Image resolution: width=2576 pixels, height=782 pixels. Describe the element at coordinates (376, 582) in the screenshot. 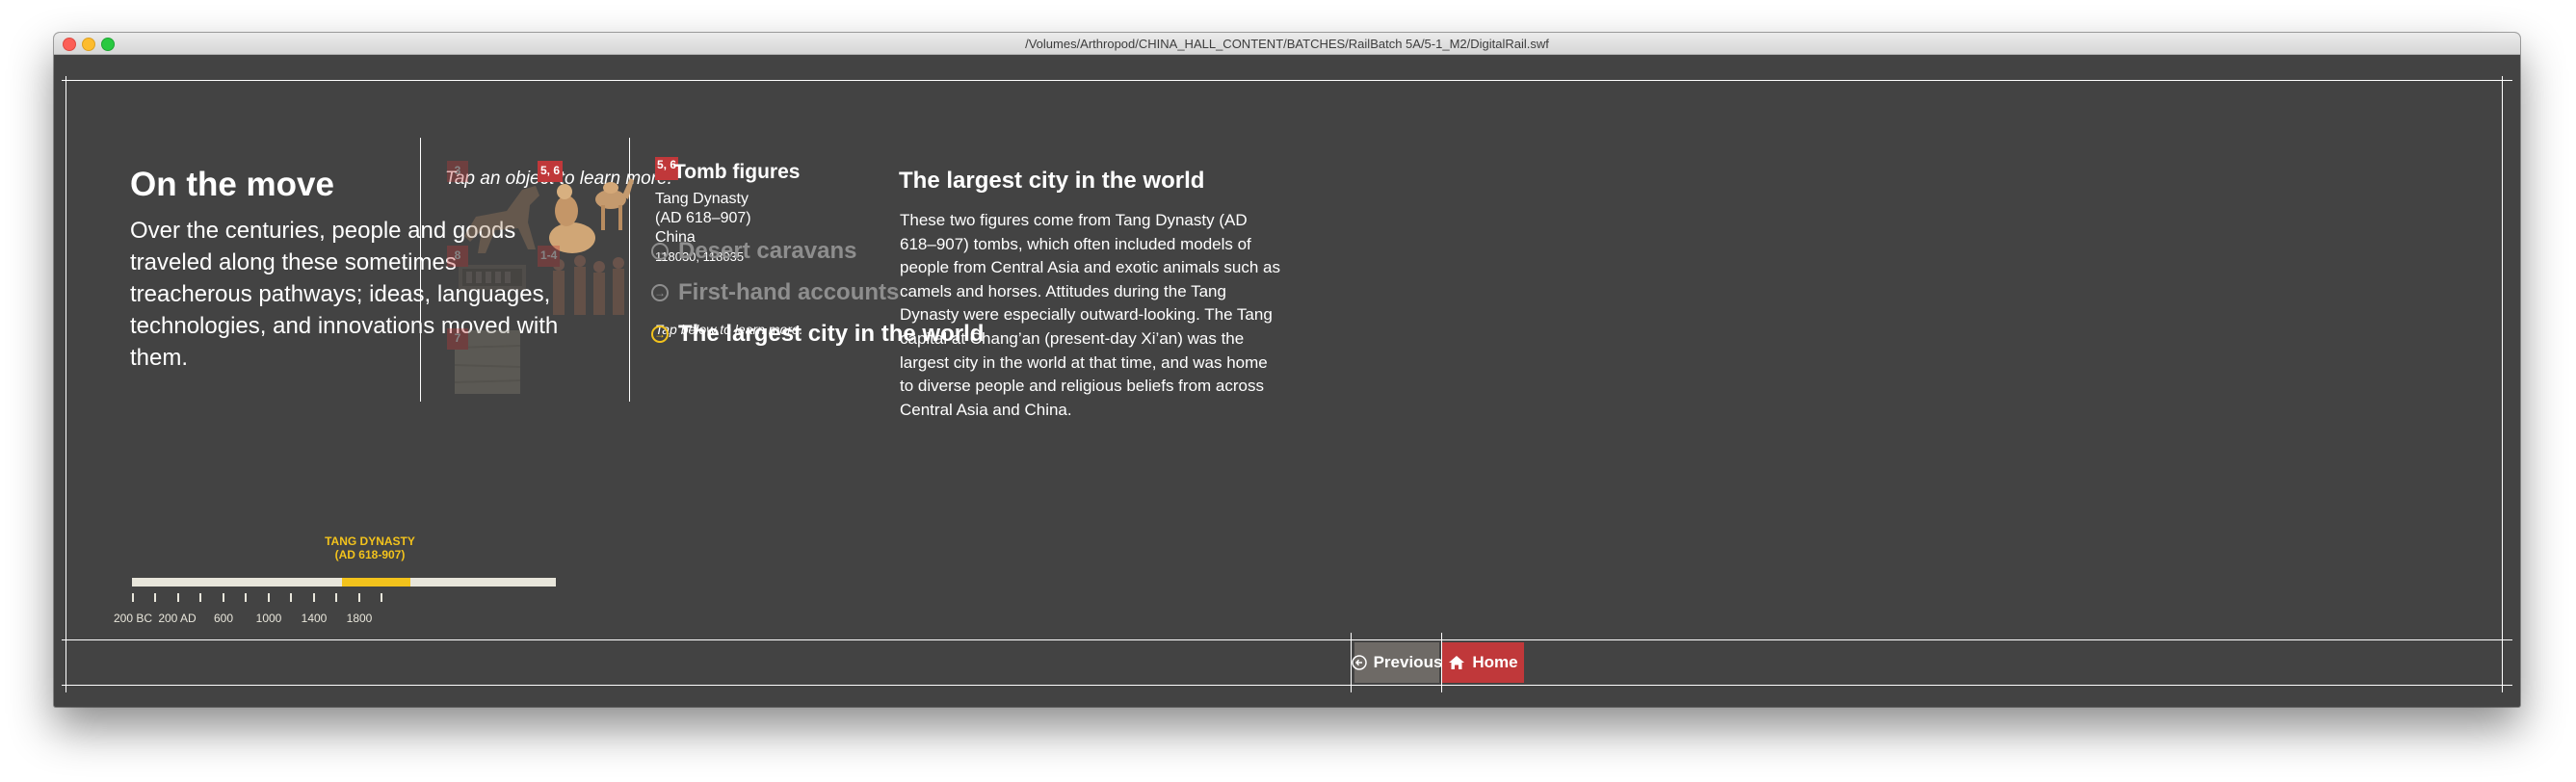

I see `timeline-highlight` at that location.